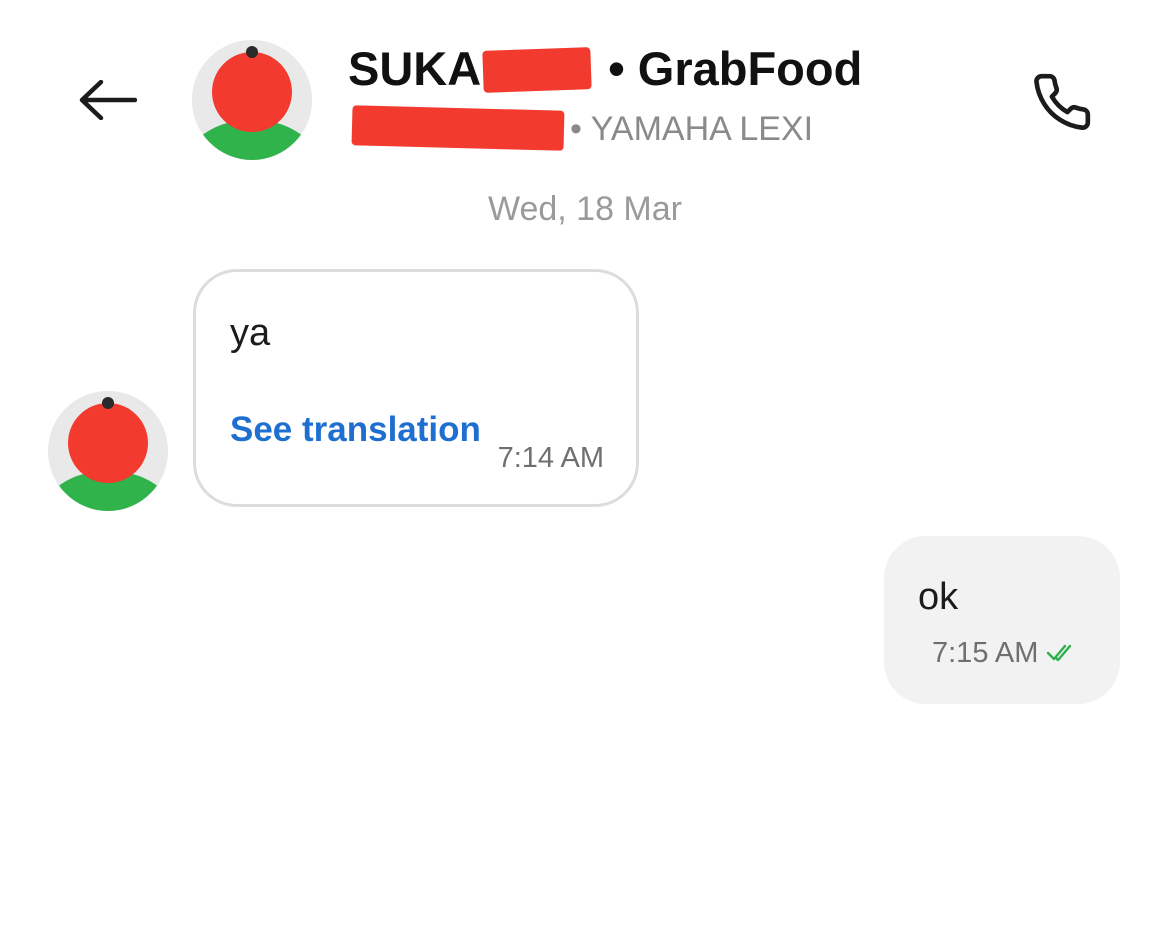  Describe the element at coordinates (729, 68) in the screenshot. I see `service-label: • GrabFood` at that location.